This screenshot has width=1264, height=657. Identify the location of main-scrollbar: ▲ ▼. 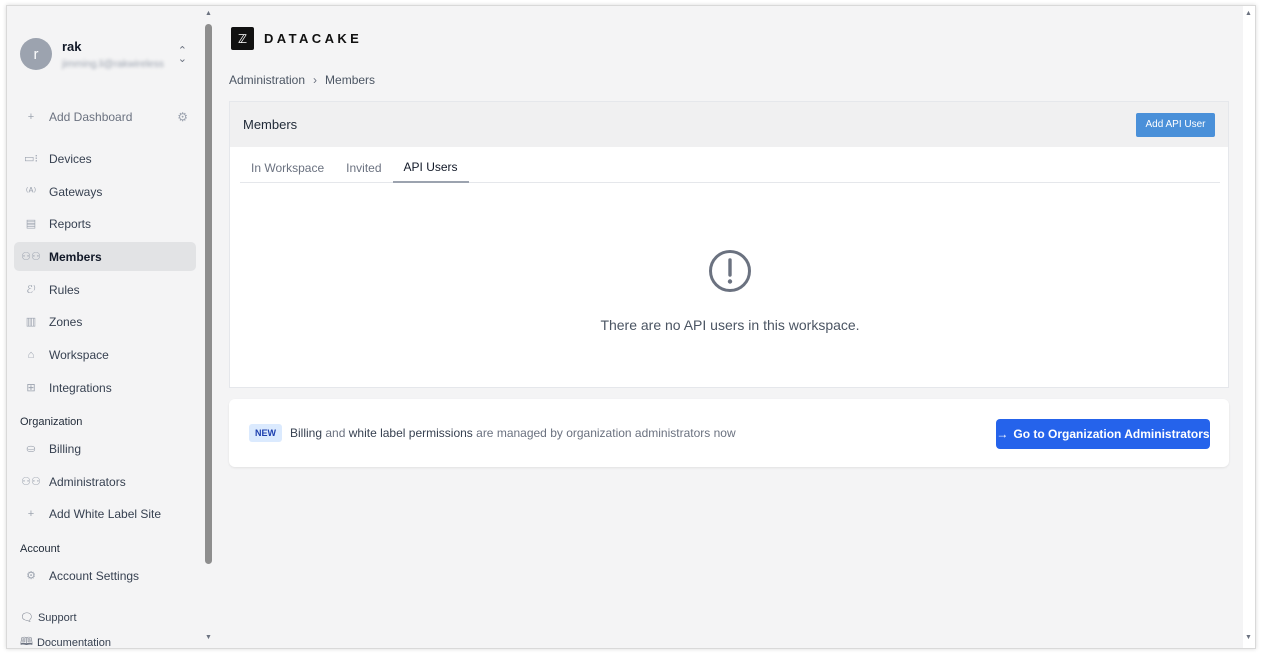
(1249, 327).